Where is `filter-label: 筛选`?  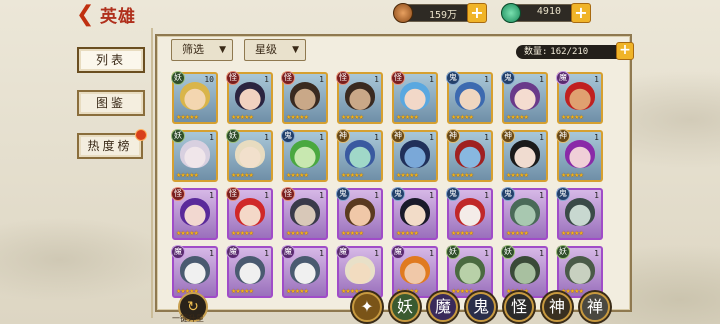 filter-label: 筛选 is located at coordinates (193, 49).